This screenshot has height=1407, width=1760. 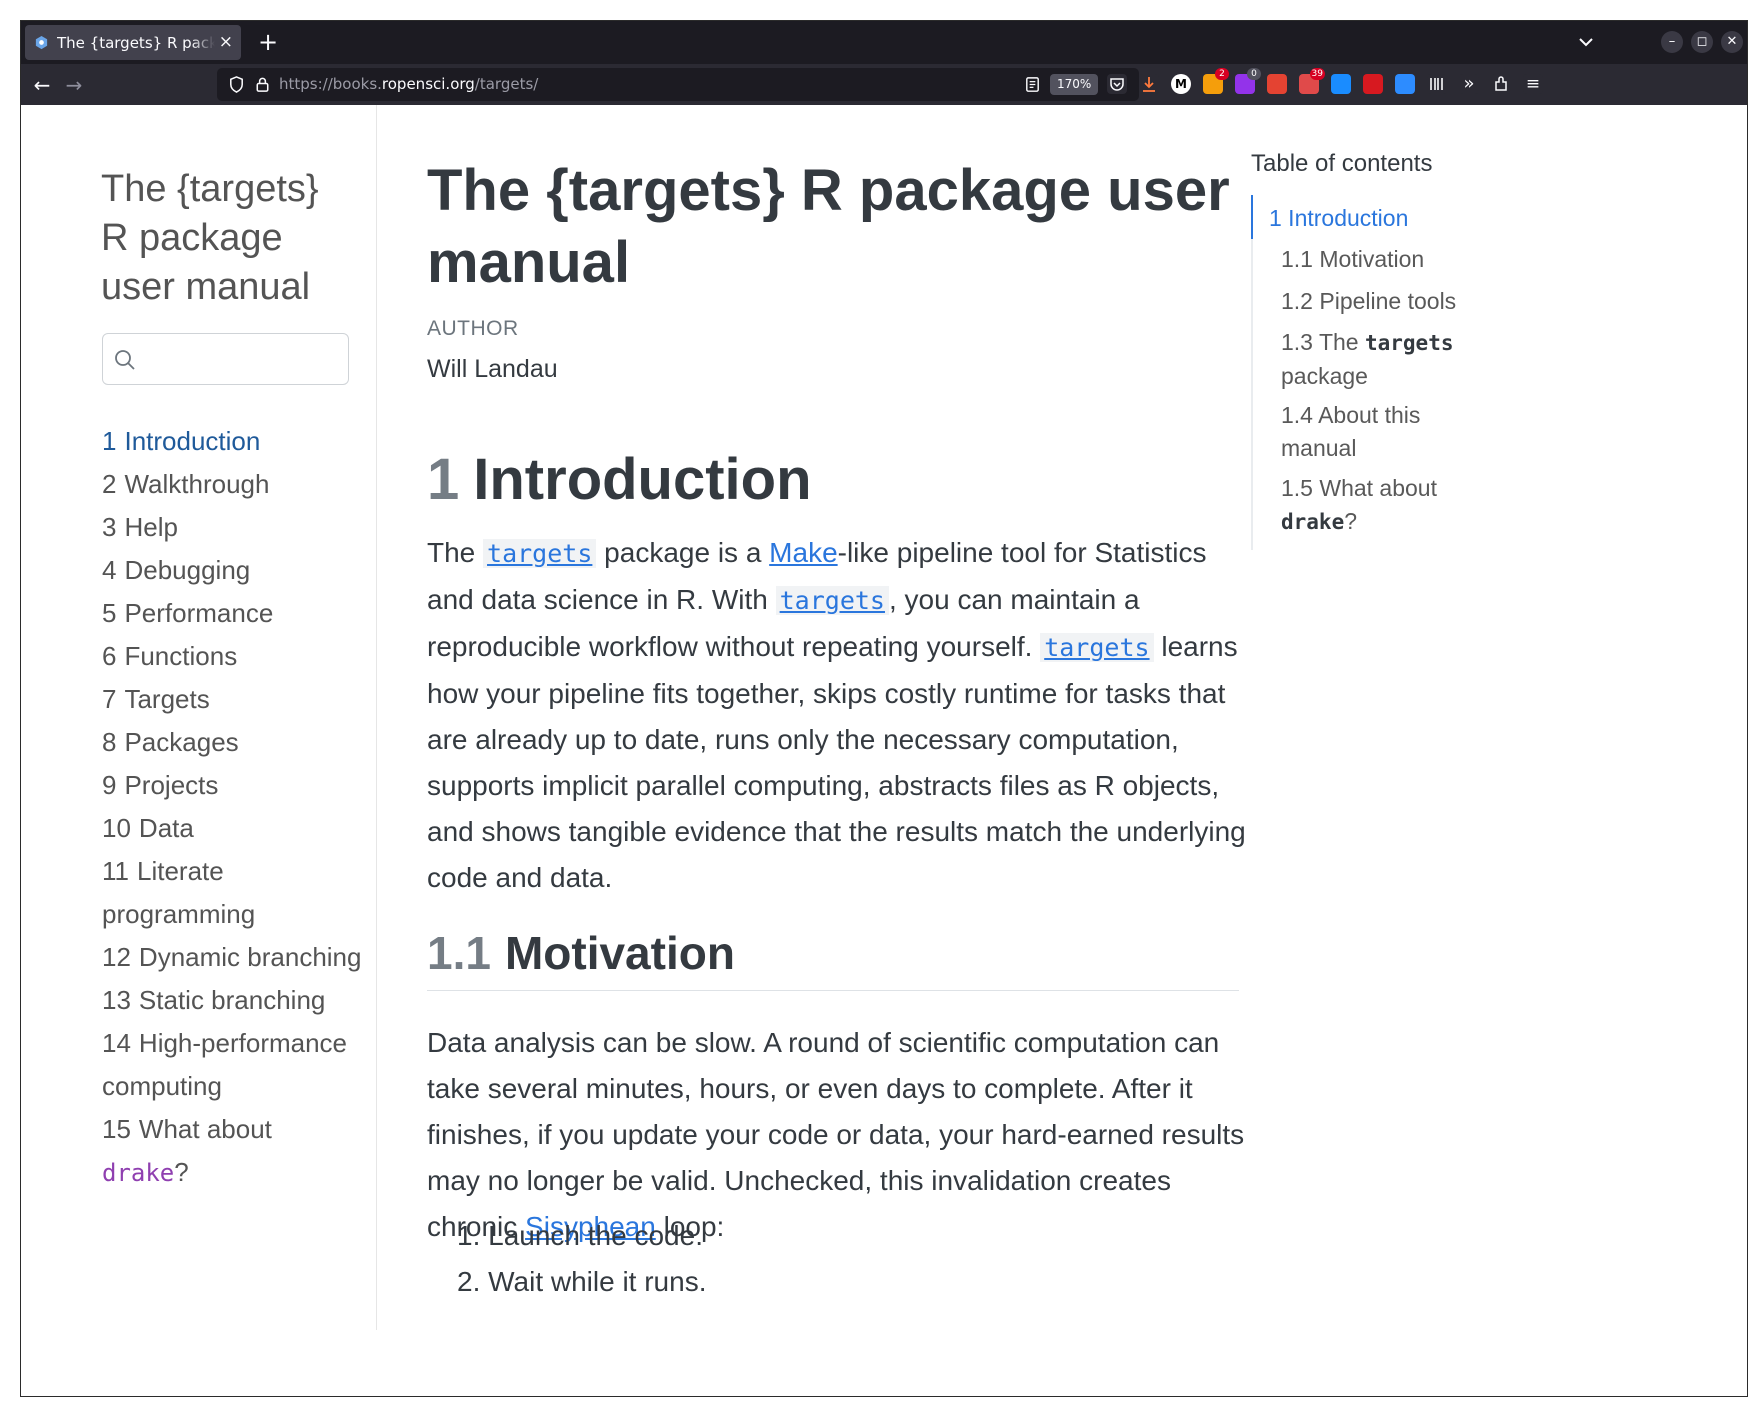 I want to click on section-title: Motivation, so click(x=619, y=953).